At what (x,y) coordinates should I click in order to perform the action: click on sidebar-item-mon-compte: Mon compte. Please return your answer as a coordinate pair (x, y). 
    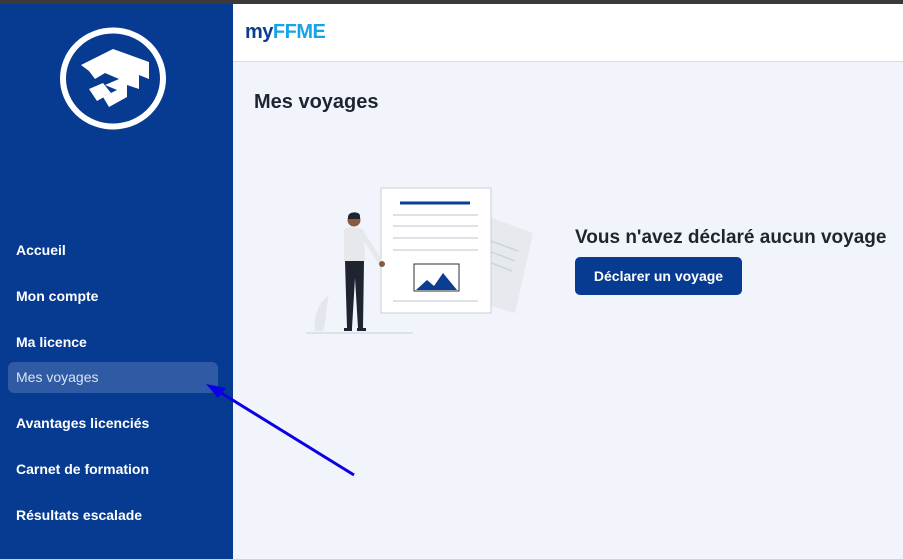
    Looking at the image, I should click on (57, 296).